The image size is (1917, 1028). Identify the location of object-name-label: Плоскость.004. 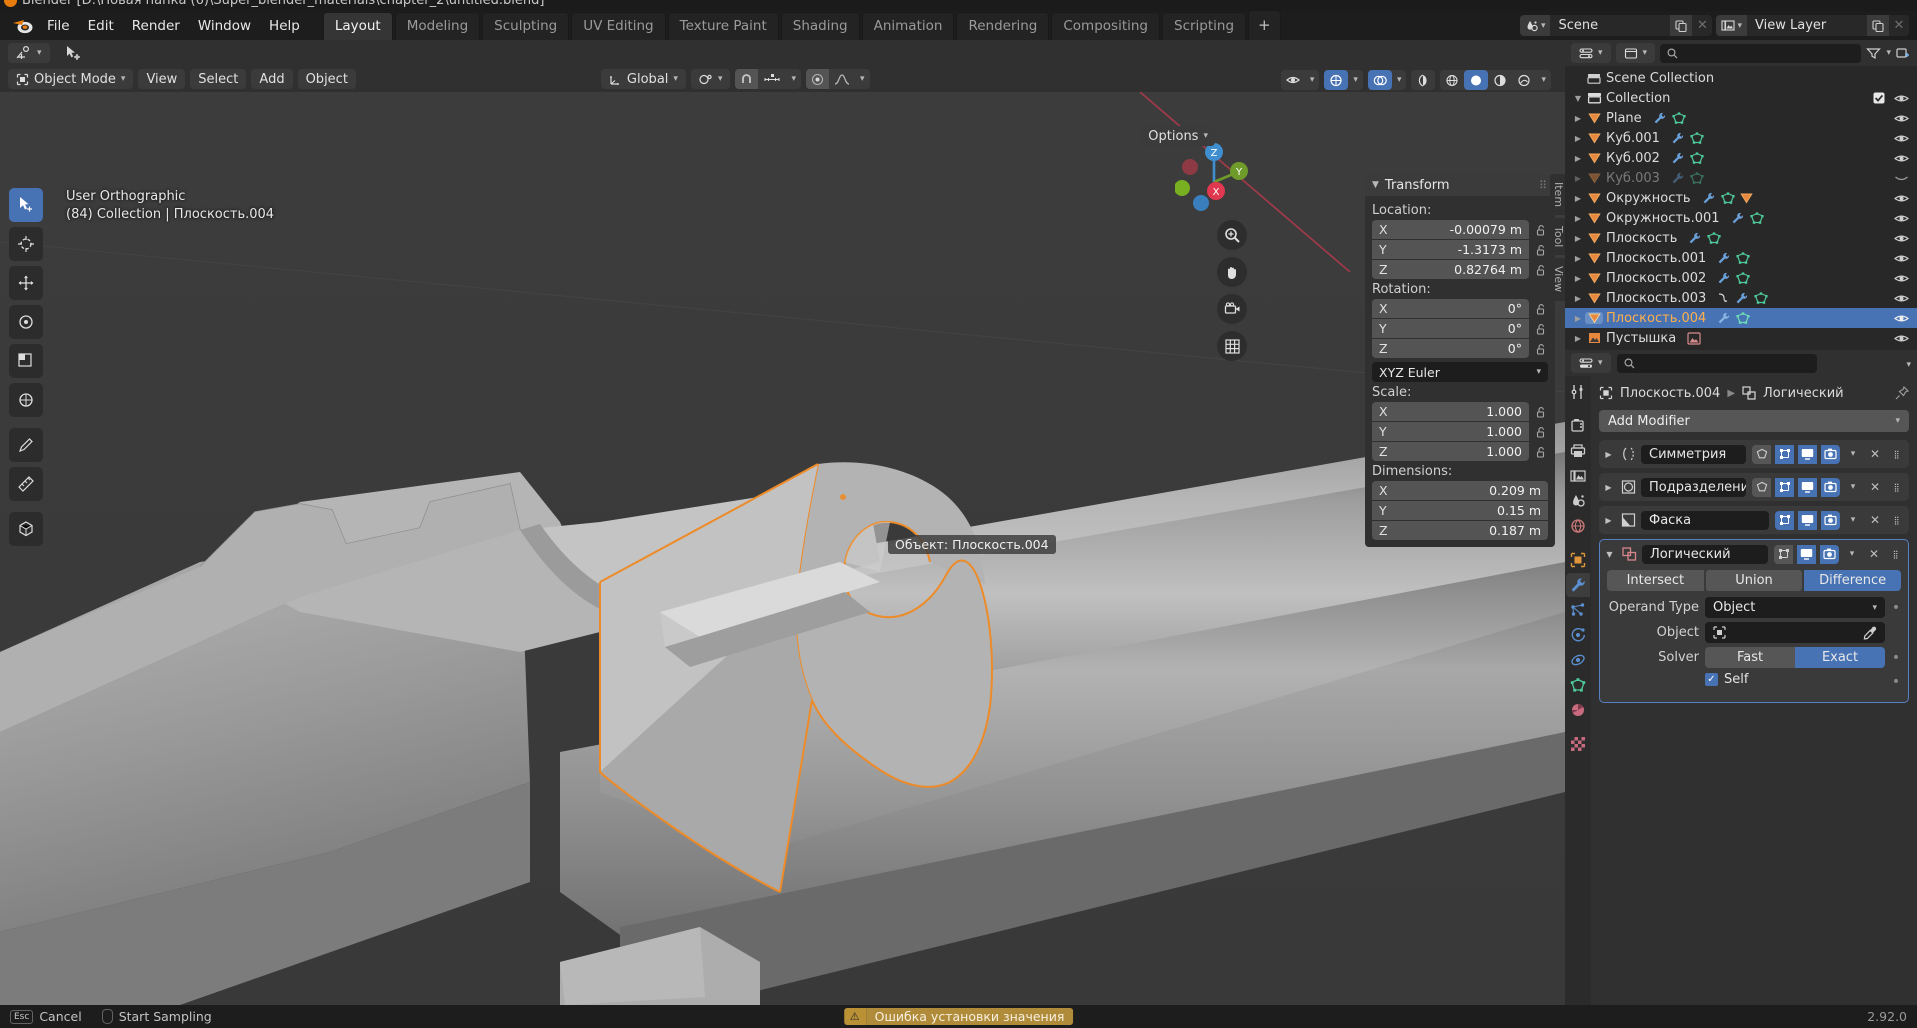
(1656, 318).